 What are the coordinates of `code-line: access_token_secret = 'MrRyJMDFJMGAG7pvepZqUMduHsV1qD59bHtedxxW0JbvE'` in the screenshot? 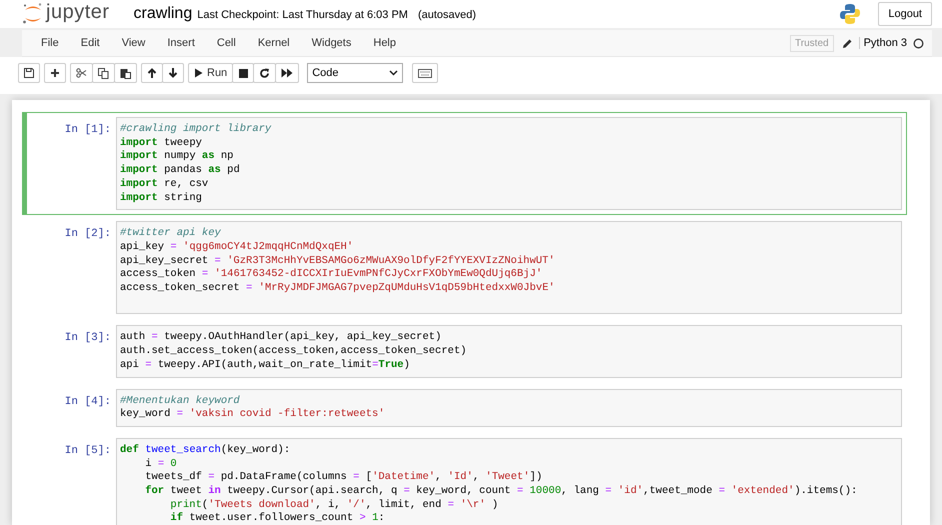 It's located at (338, 289).